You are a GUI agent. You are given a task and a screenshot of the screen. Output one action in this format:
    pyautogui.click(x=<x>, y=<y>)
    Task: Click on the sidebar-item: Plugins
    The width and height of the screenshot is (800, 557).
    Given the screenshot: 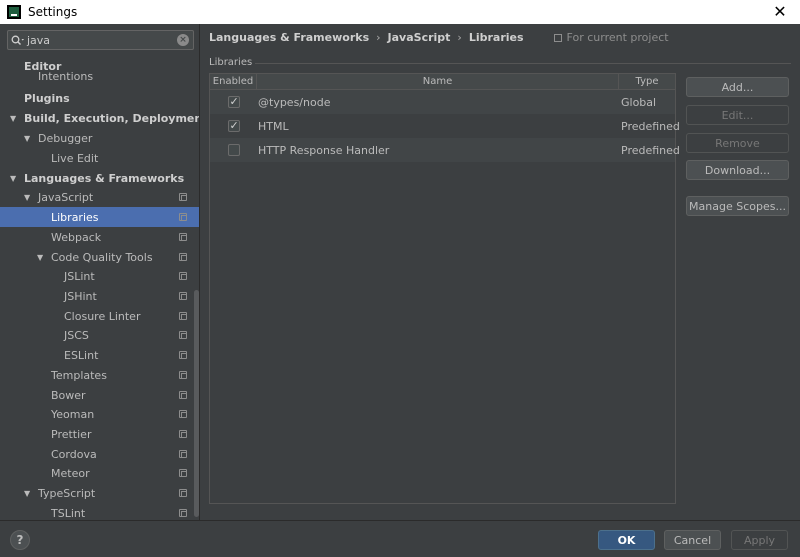 What is the action you would take?
    pyautogui.click(x=99, y=98)
    